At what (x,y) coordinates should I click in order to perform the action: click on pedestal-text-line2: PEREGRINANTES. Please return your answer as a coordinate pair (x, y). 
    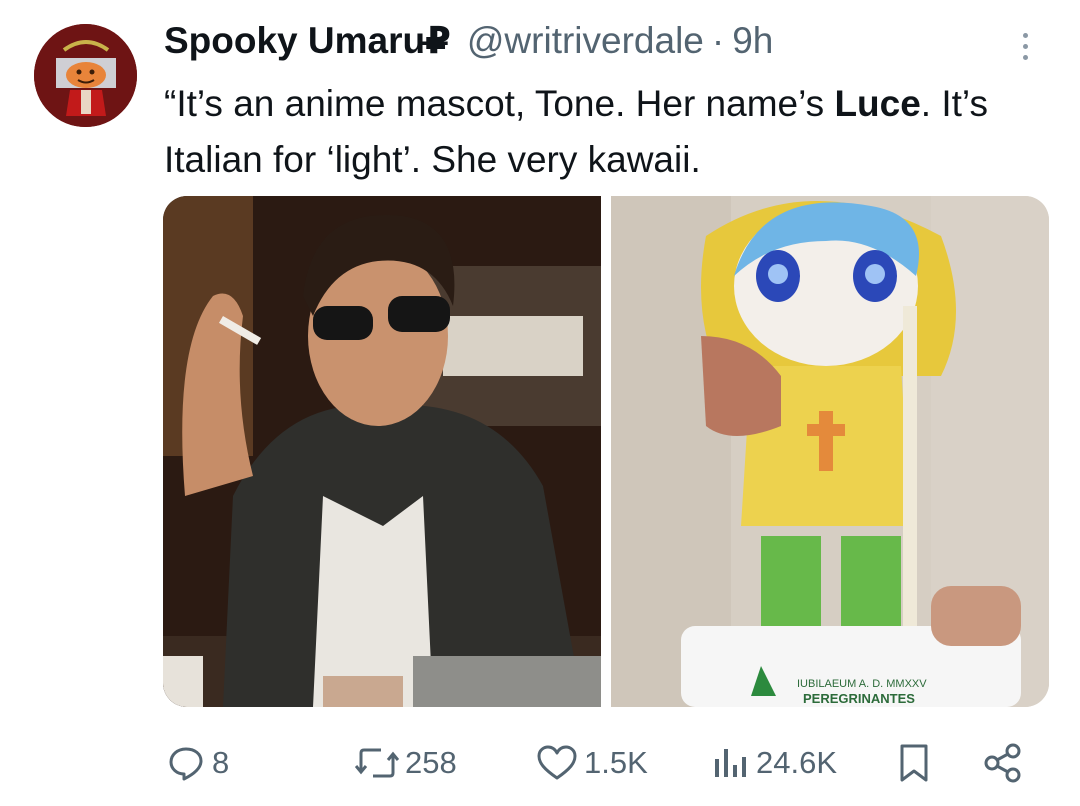
    Looking at the image, I should click on (859, 698).